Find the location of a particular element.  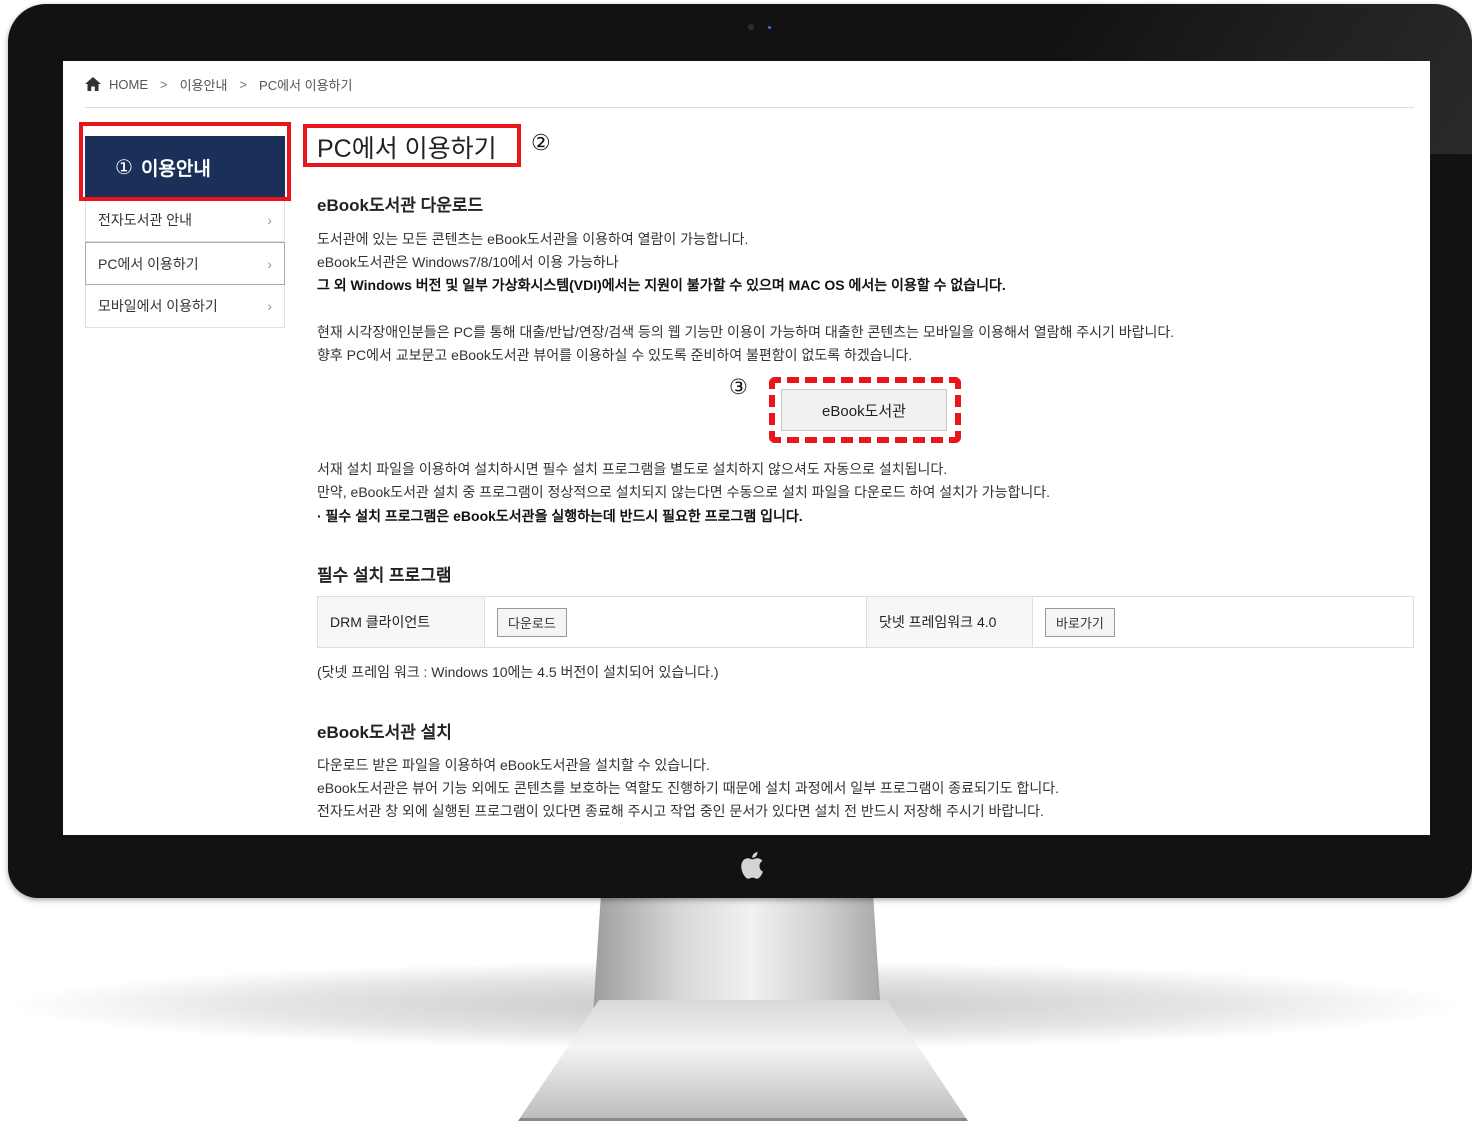

breadcrumb-level1: 이용안내 is located at coordinates (204, 84).